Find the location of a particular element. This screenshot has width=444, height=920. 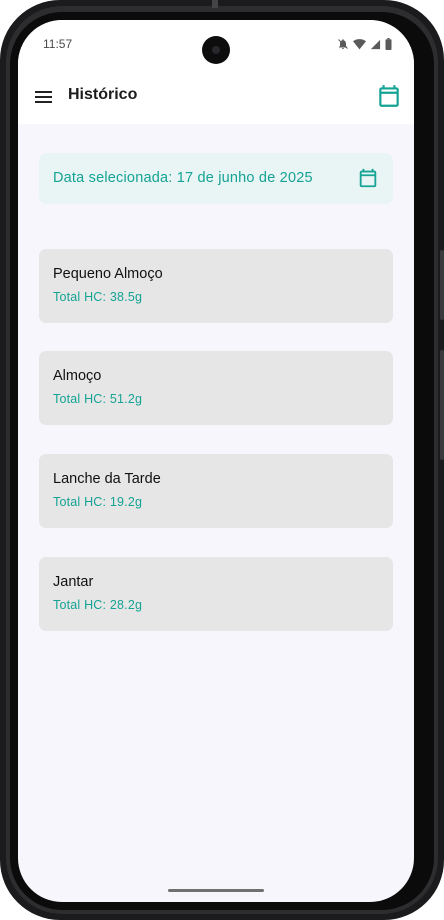

meal-card-almoco: Almoço Total HC: 51.2g is located at coordinates (216, 388).